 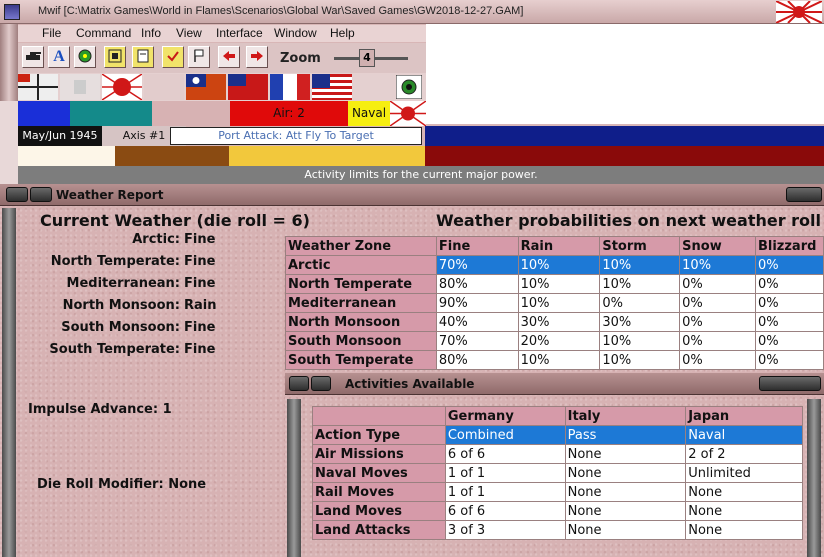 What do you see at coordinates (554, 284) in the screenshot?
I see `table-row: North Temperate 80% 10% 10% 0% 0%` at bounding box center [554, 284].